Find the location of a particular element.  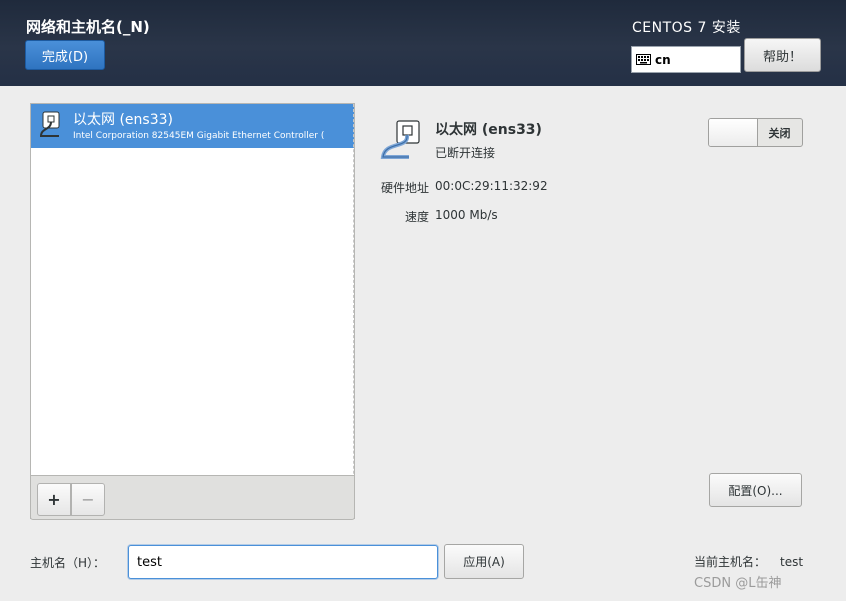

current-hostname: 当前主机名： test is located at coordinates (748, 561).